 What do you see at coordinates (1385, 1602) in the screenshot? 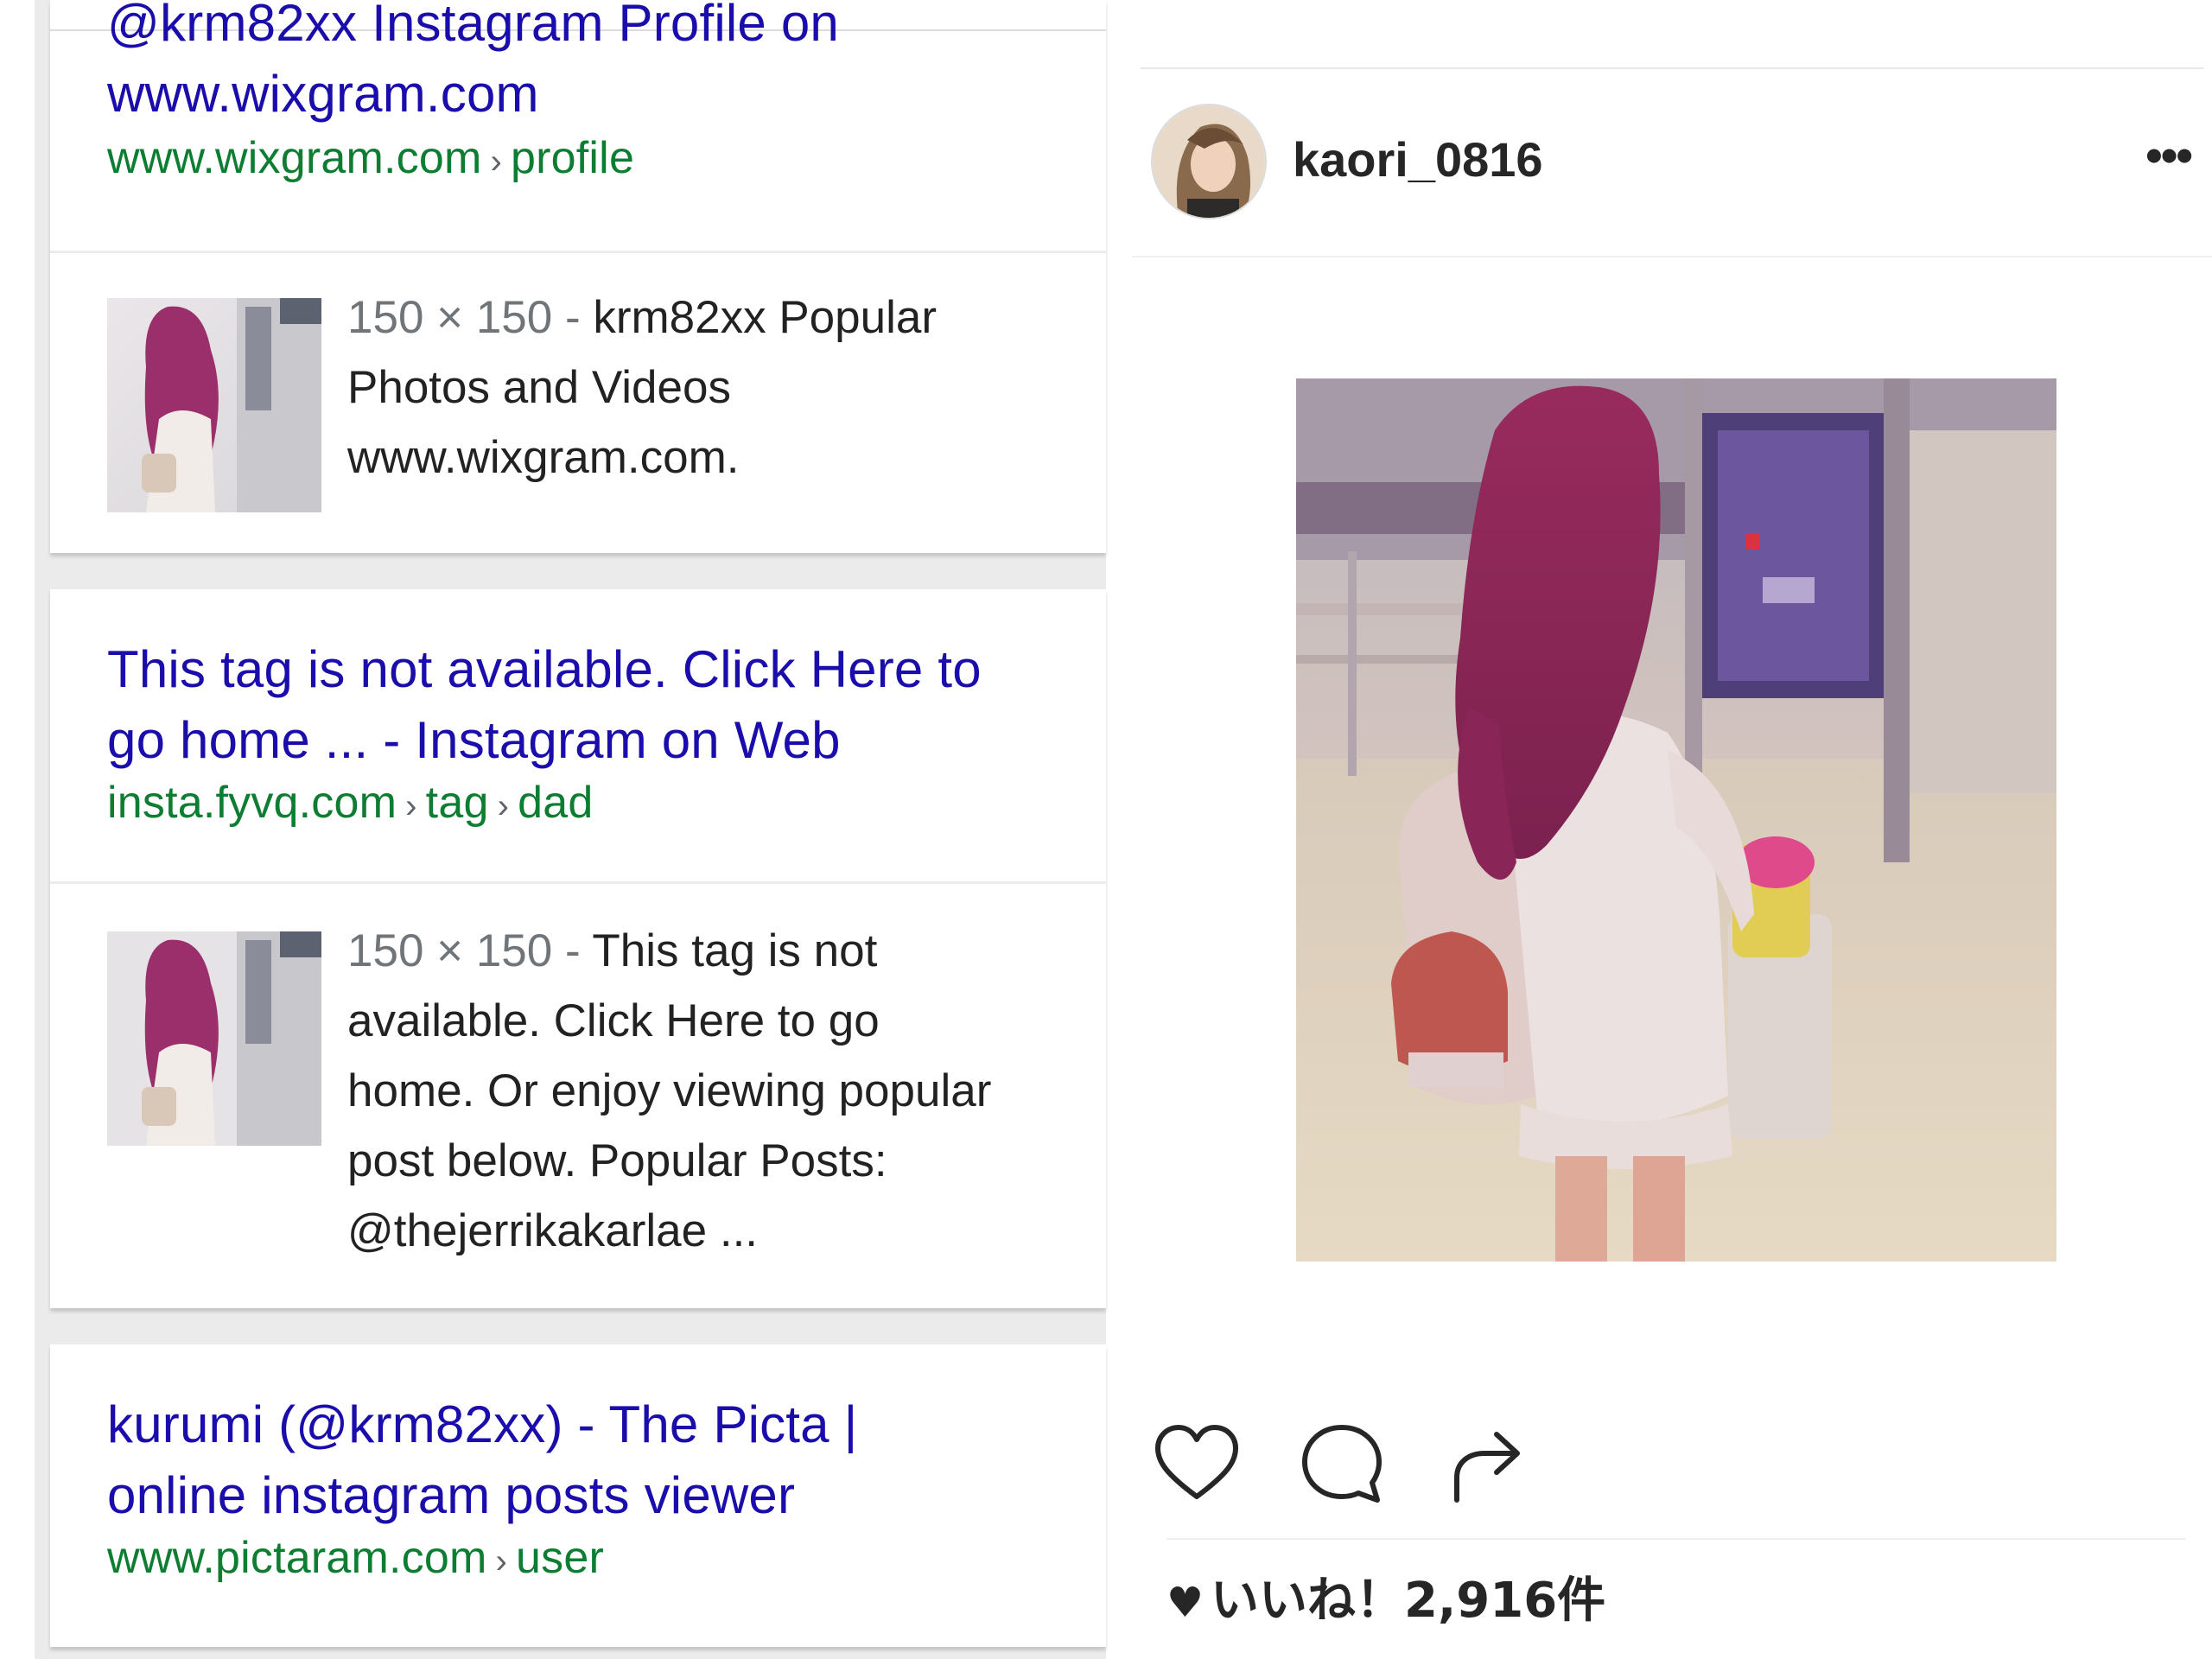
I see `likes-count: ♥ いいね！2,916件` at bounding box center [1385, 1602].